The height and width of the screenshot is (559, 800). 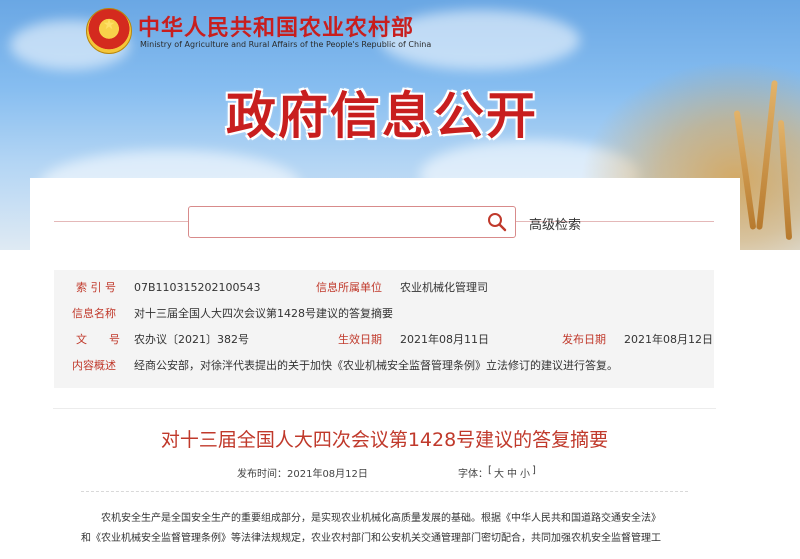 What do you see at coordinates (349, 287) in the screenshot?
I see `owning-unit-label: 信息所属单位` at bounding box center [349, 287].